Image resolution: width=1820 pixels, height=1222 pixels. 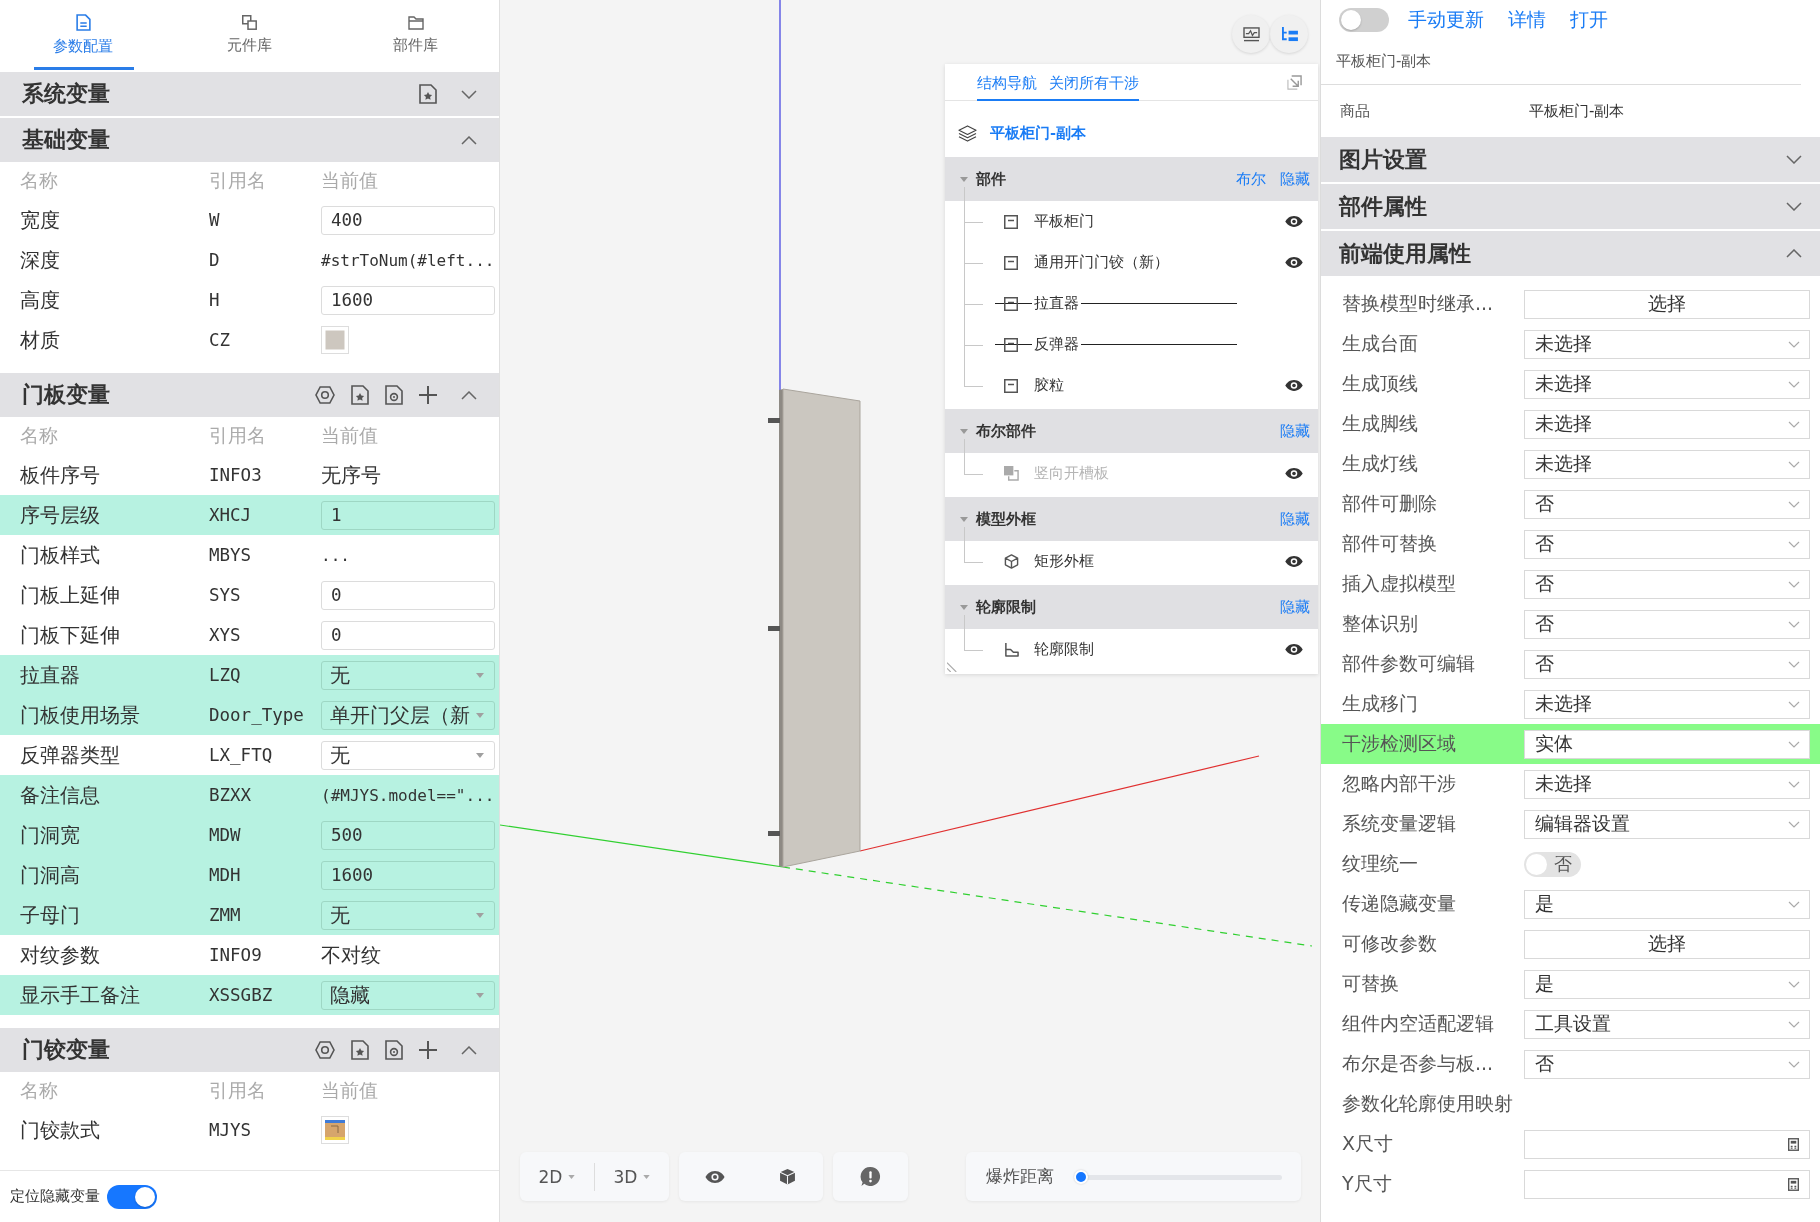 What do you see at coordinates (335, 340) in the screenshot?
I see `material-swatch-icon` at bounding box center [335, 340].